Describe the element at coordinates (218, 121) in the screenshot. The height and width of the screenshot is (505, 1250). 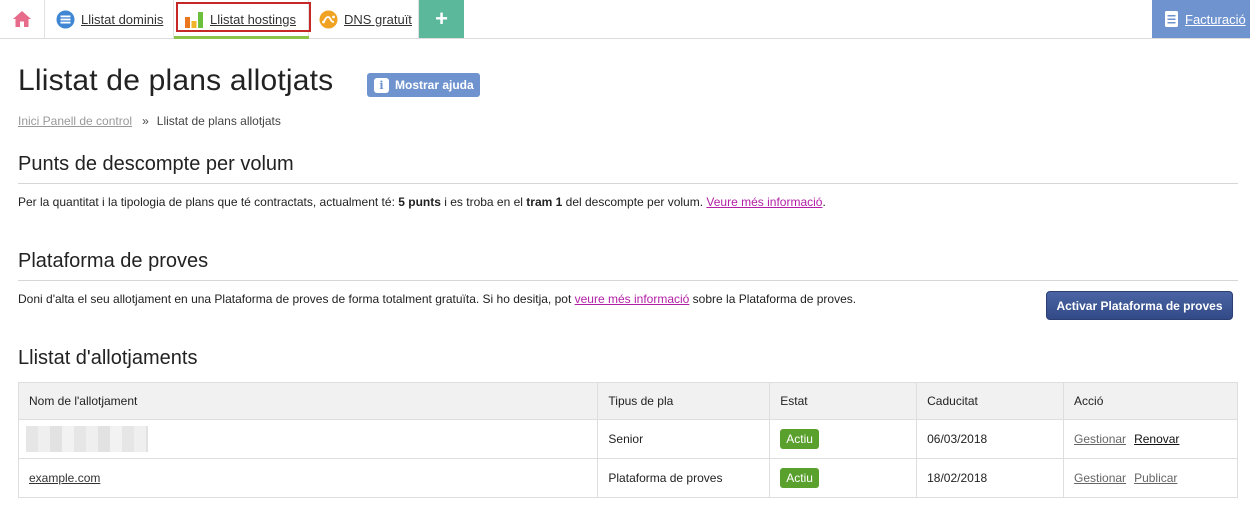
I see `breadcrumb-current: Llistat de plans allotjats` at that location.